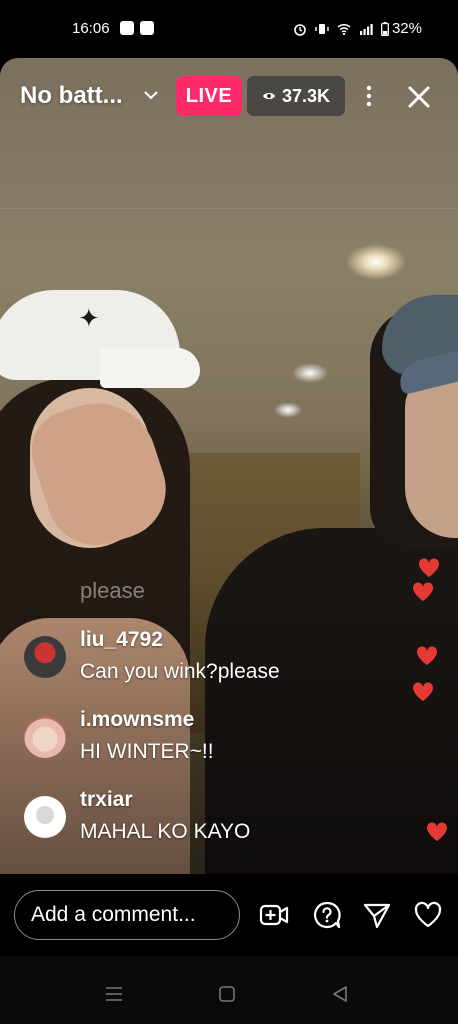 The image size is (458, 1024). What do you see at coordinates (229, 30) in the screenshot?
I see `status-bar: 16:06 32%` at bounding box center [229, 30].